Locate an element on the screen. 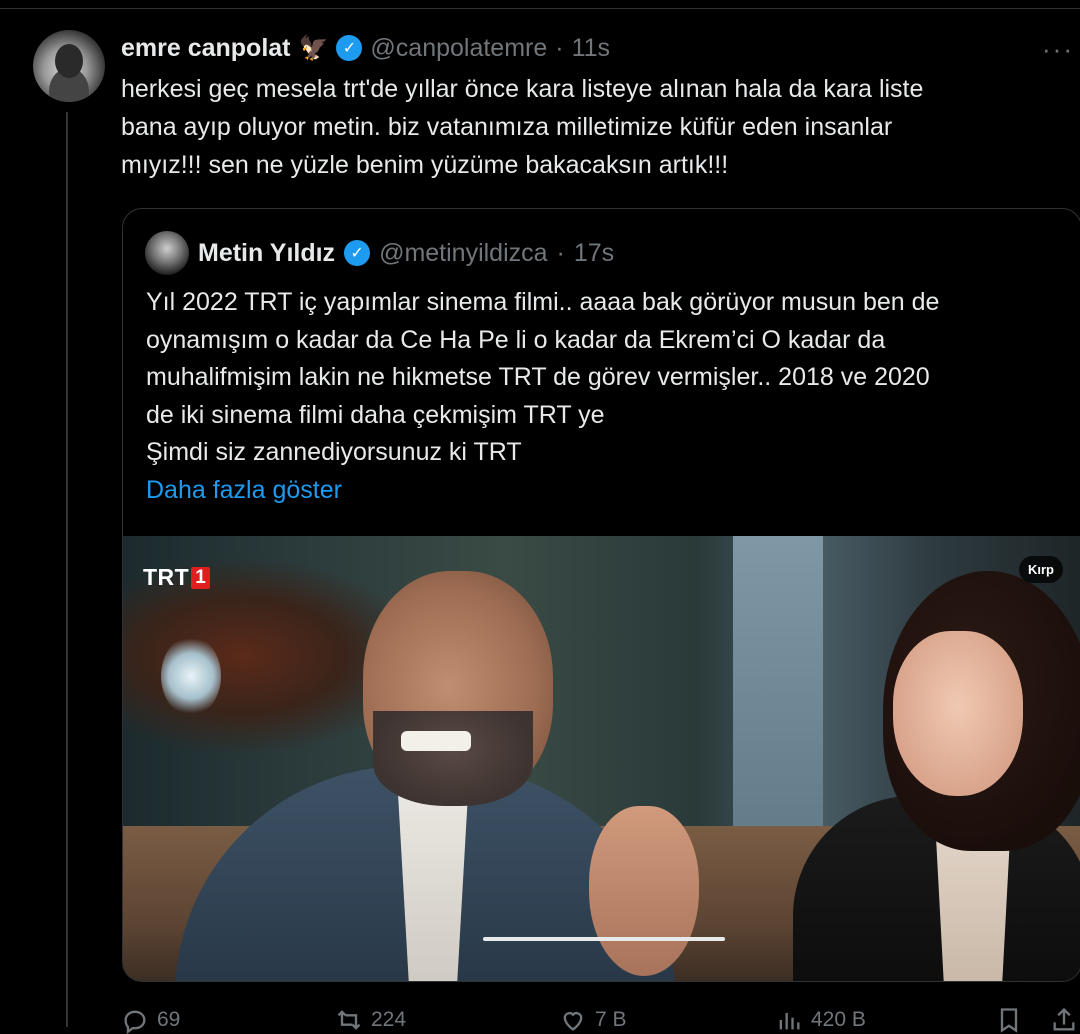 This screenshot has width=1080, height=1034. video-progress-indicator is located at coordinates (604, 939).